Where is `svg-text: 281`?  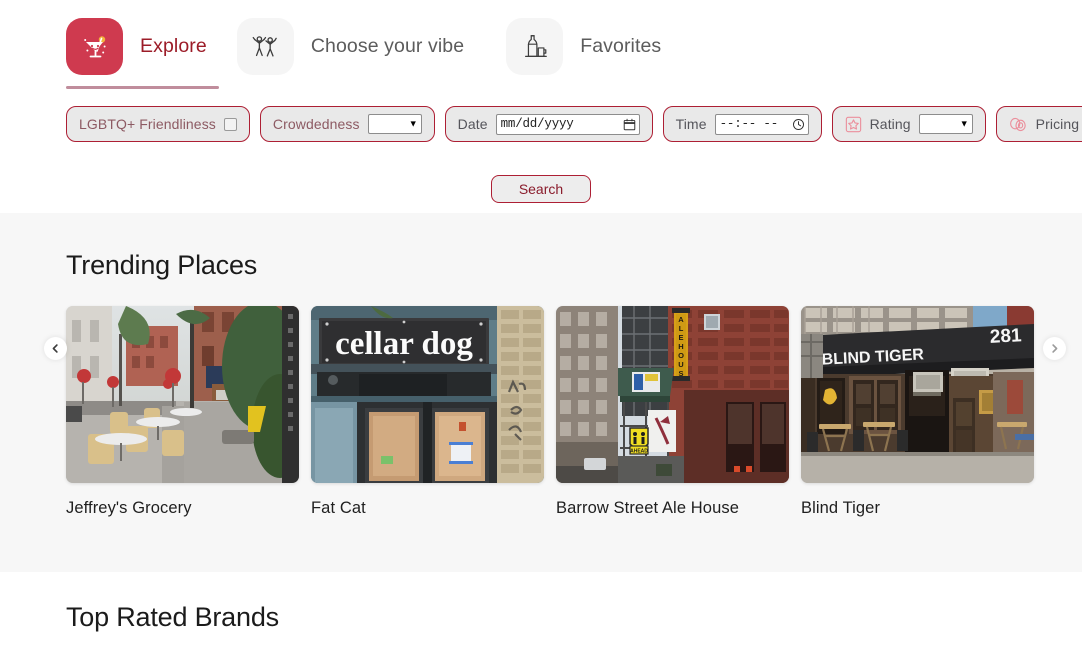
svg-text: 281 is located at coordinates (1005, 336).